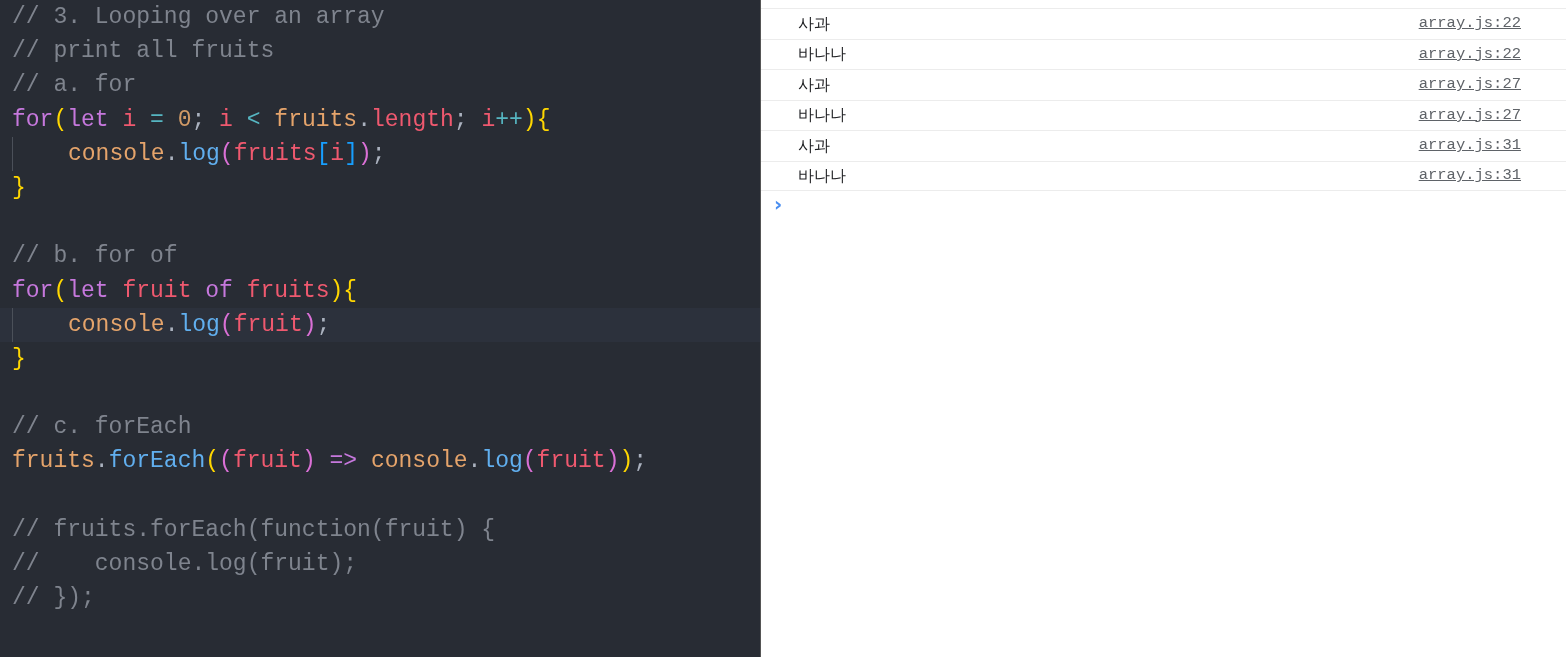 The image size is (1566, 657). Describe the element at coordinates (185, 564) in the screenshot. I see `code-line: // console.log(fruit);` at that location.